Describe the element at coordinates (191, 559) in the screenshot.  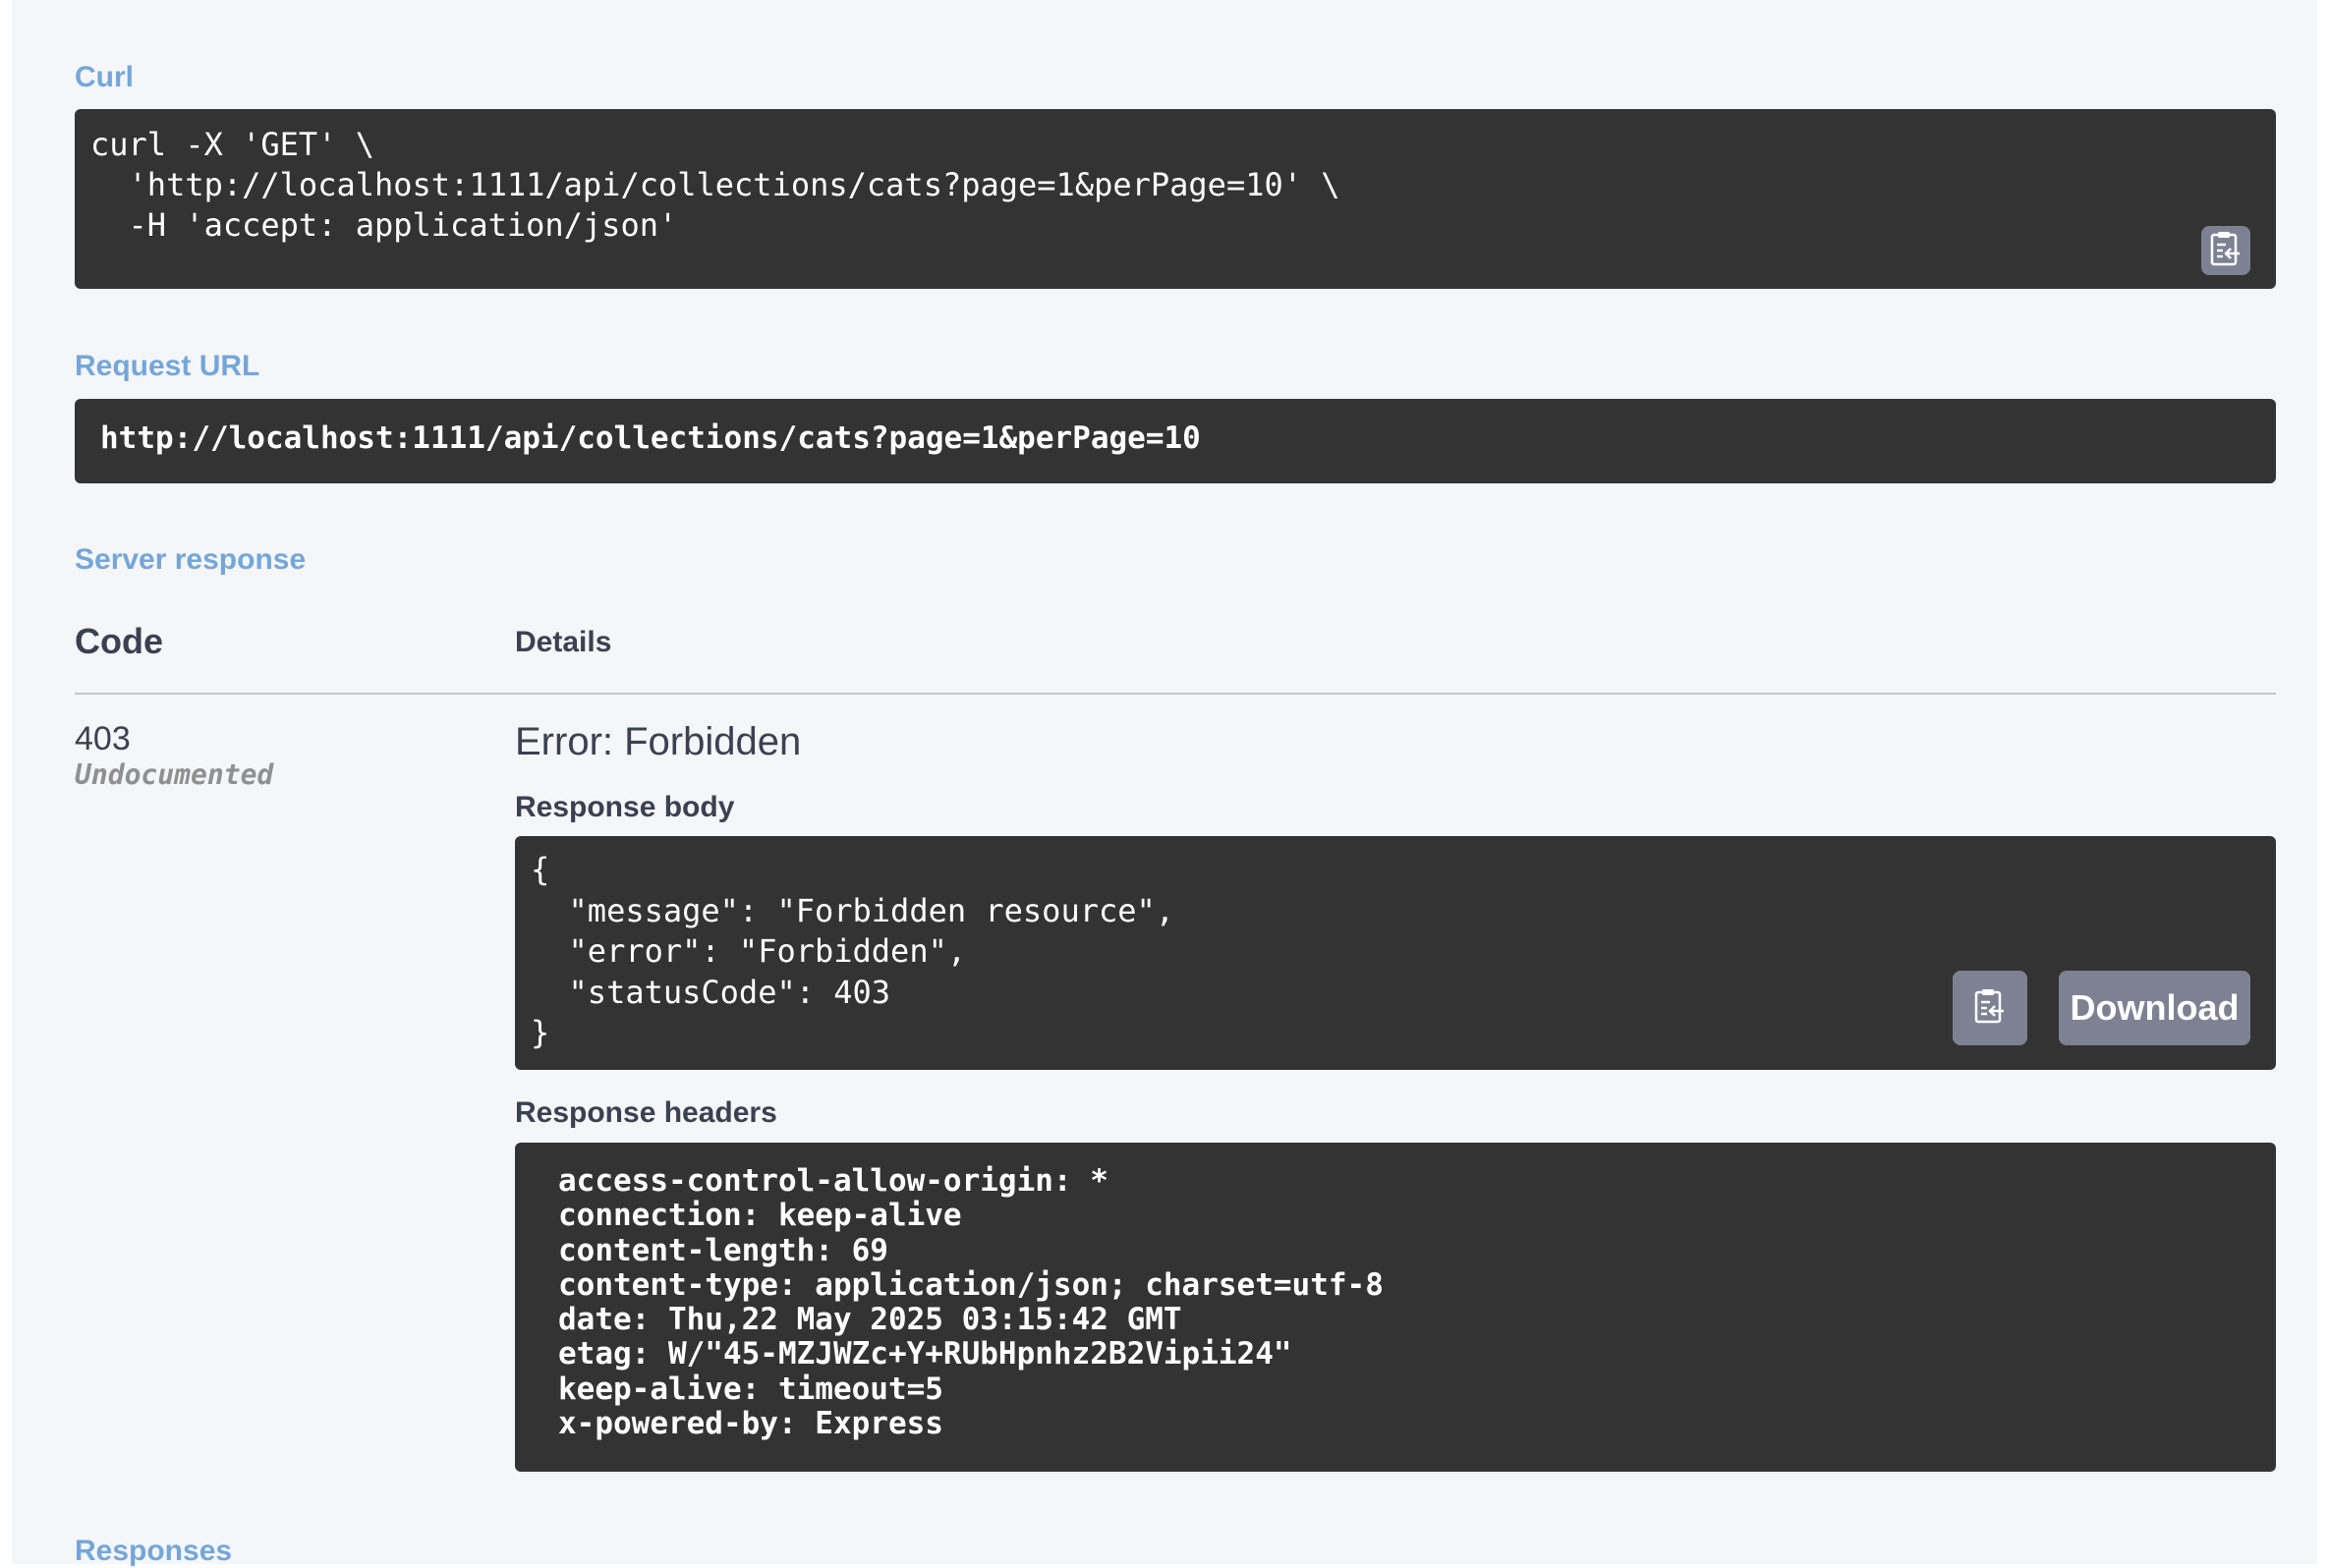
I see `server-response-label: Server response` at that location.